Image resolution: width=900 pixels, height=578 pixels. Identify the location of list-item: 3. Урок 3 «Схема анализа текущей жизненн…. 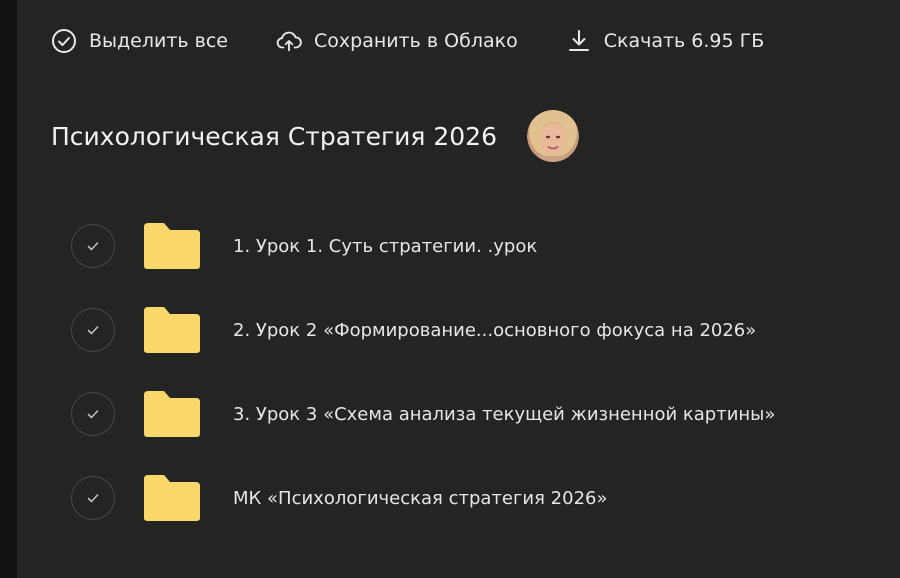
(471, 414).